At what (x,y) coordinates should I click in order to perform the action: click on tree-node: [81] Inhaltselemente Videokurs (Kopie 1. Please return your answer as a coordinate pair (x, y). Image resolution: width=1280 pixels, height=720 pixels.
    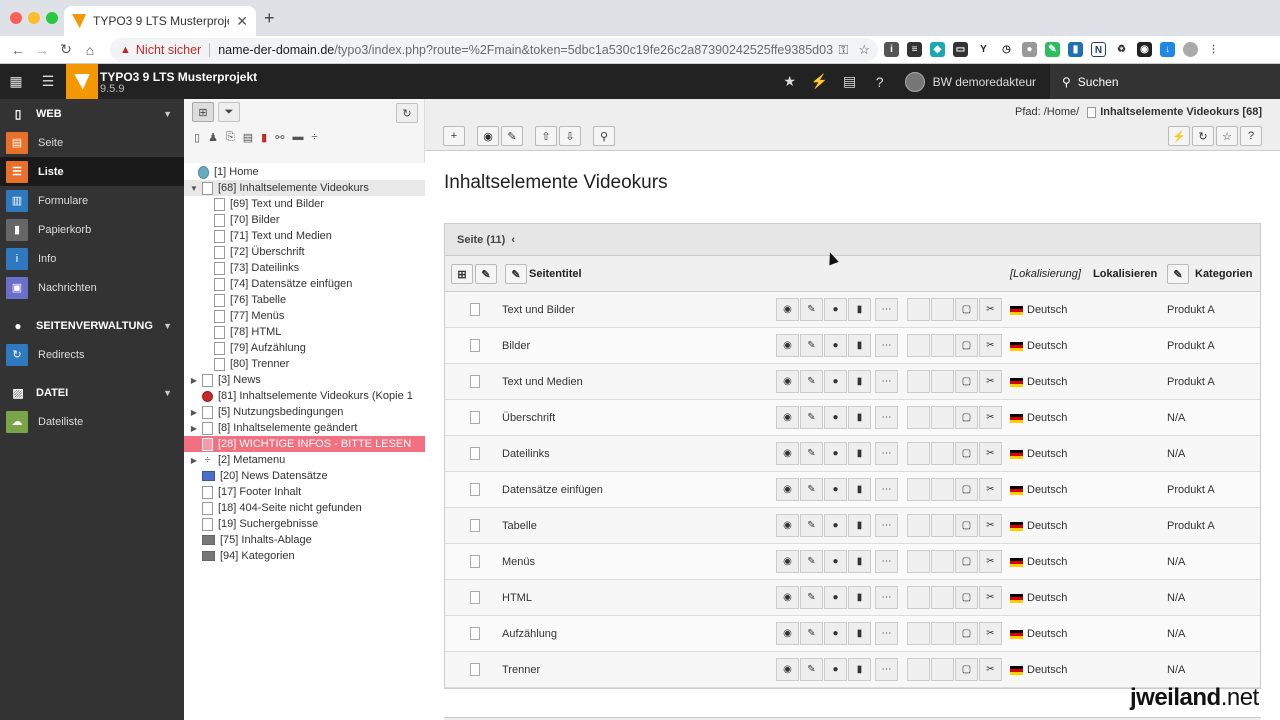
    Looking at the image, I should click on (304, 396).